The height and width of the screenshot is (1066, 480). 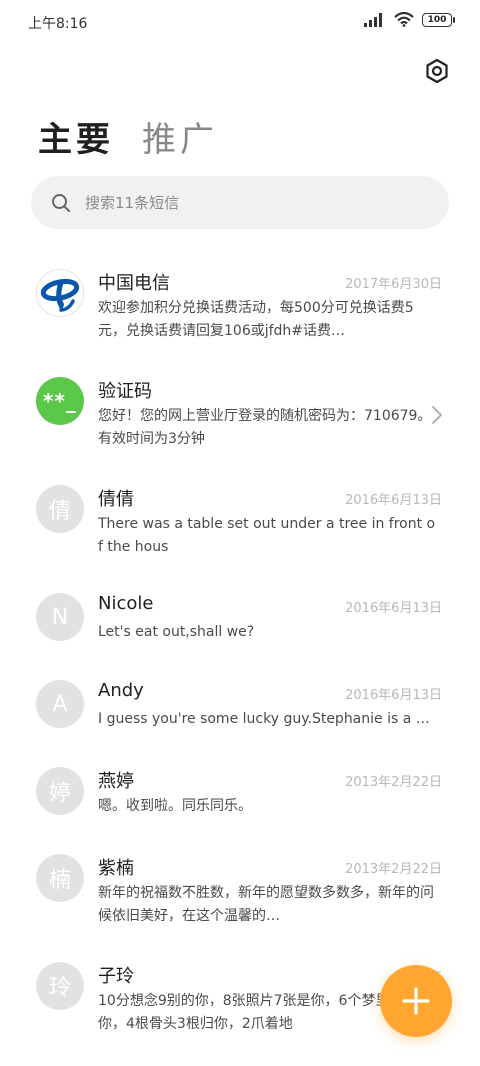 I want to click on settings-button, so click(x=437, y=71).